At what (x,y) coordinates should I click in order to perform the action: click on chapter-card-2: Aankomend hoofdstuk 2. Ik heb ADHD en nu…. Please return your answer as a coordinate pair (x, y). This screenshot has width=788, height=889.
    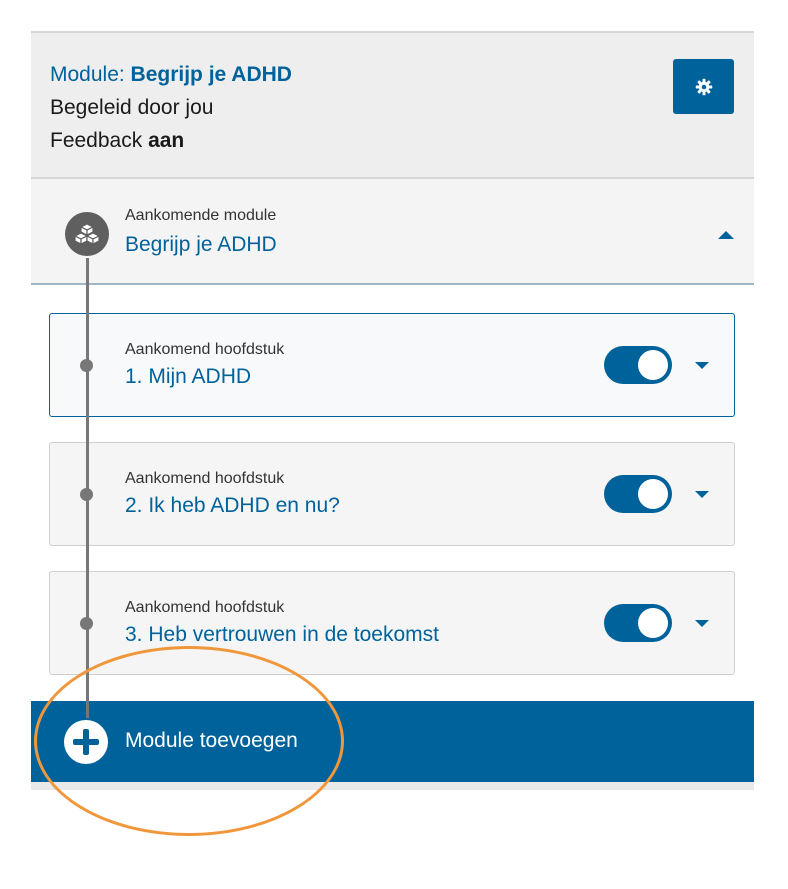
    Looking at the image, I should click on (392, 494).